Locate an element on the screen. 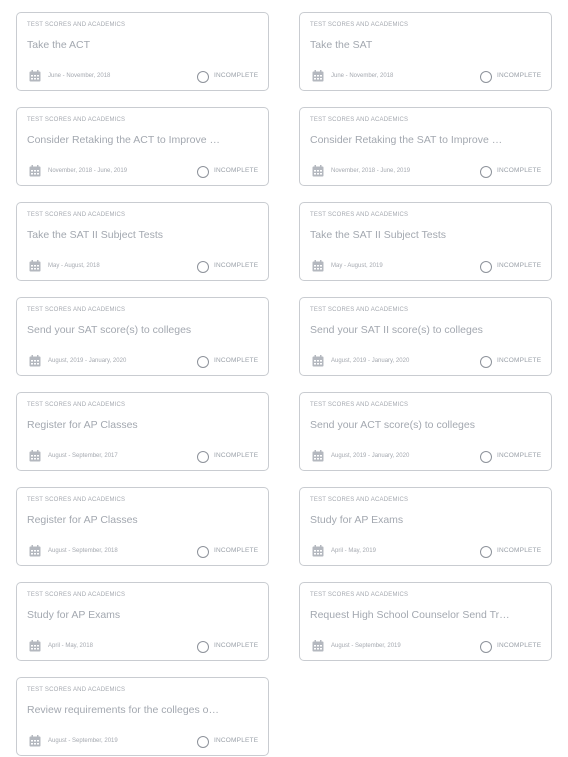  task-title: Take the ACT is located at coordinates (143, 45).